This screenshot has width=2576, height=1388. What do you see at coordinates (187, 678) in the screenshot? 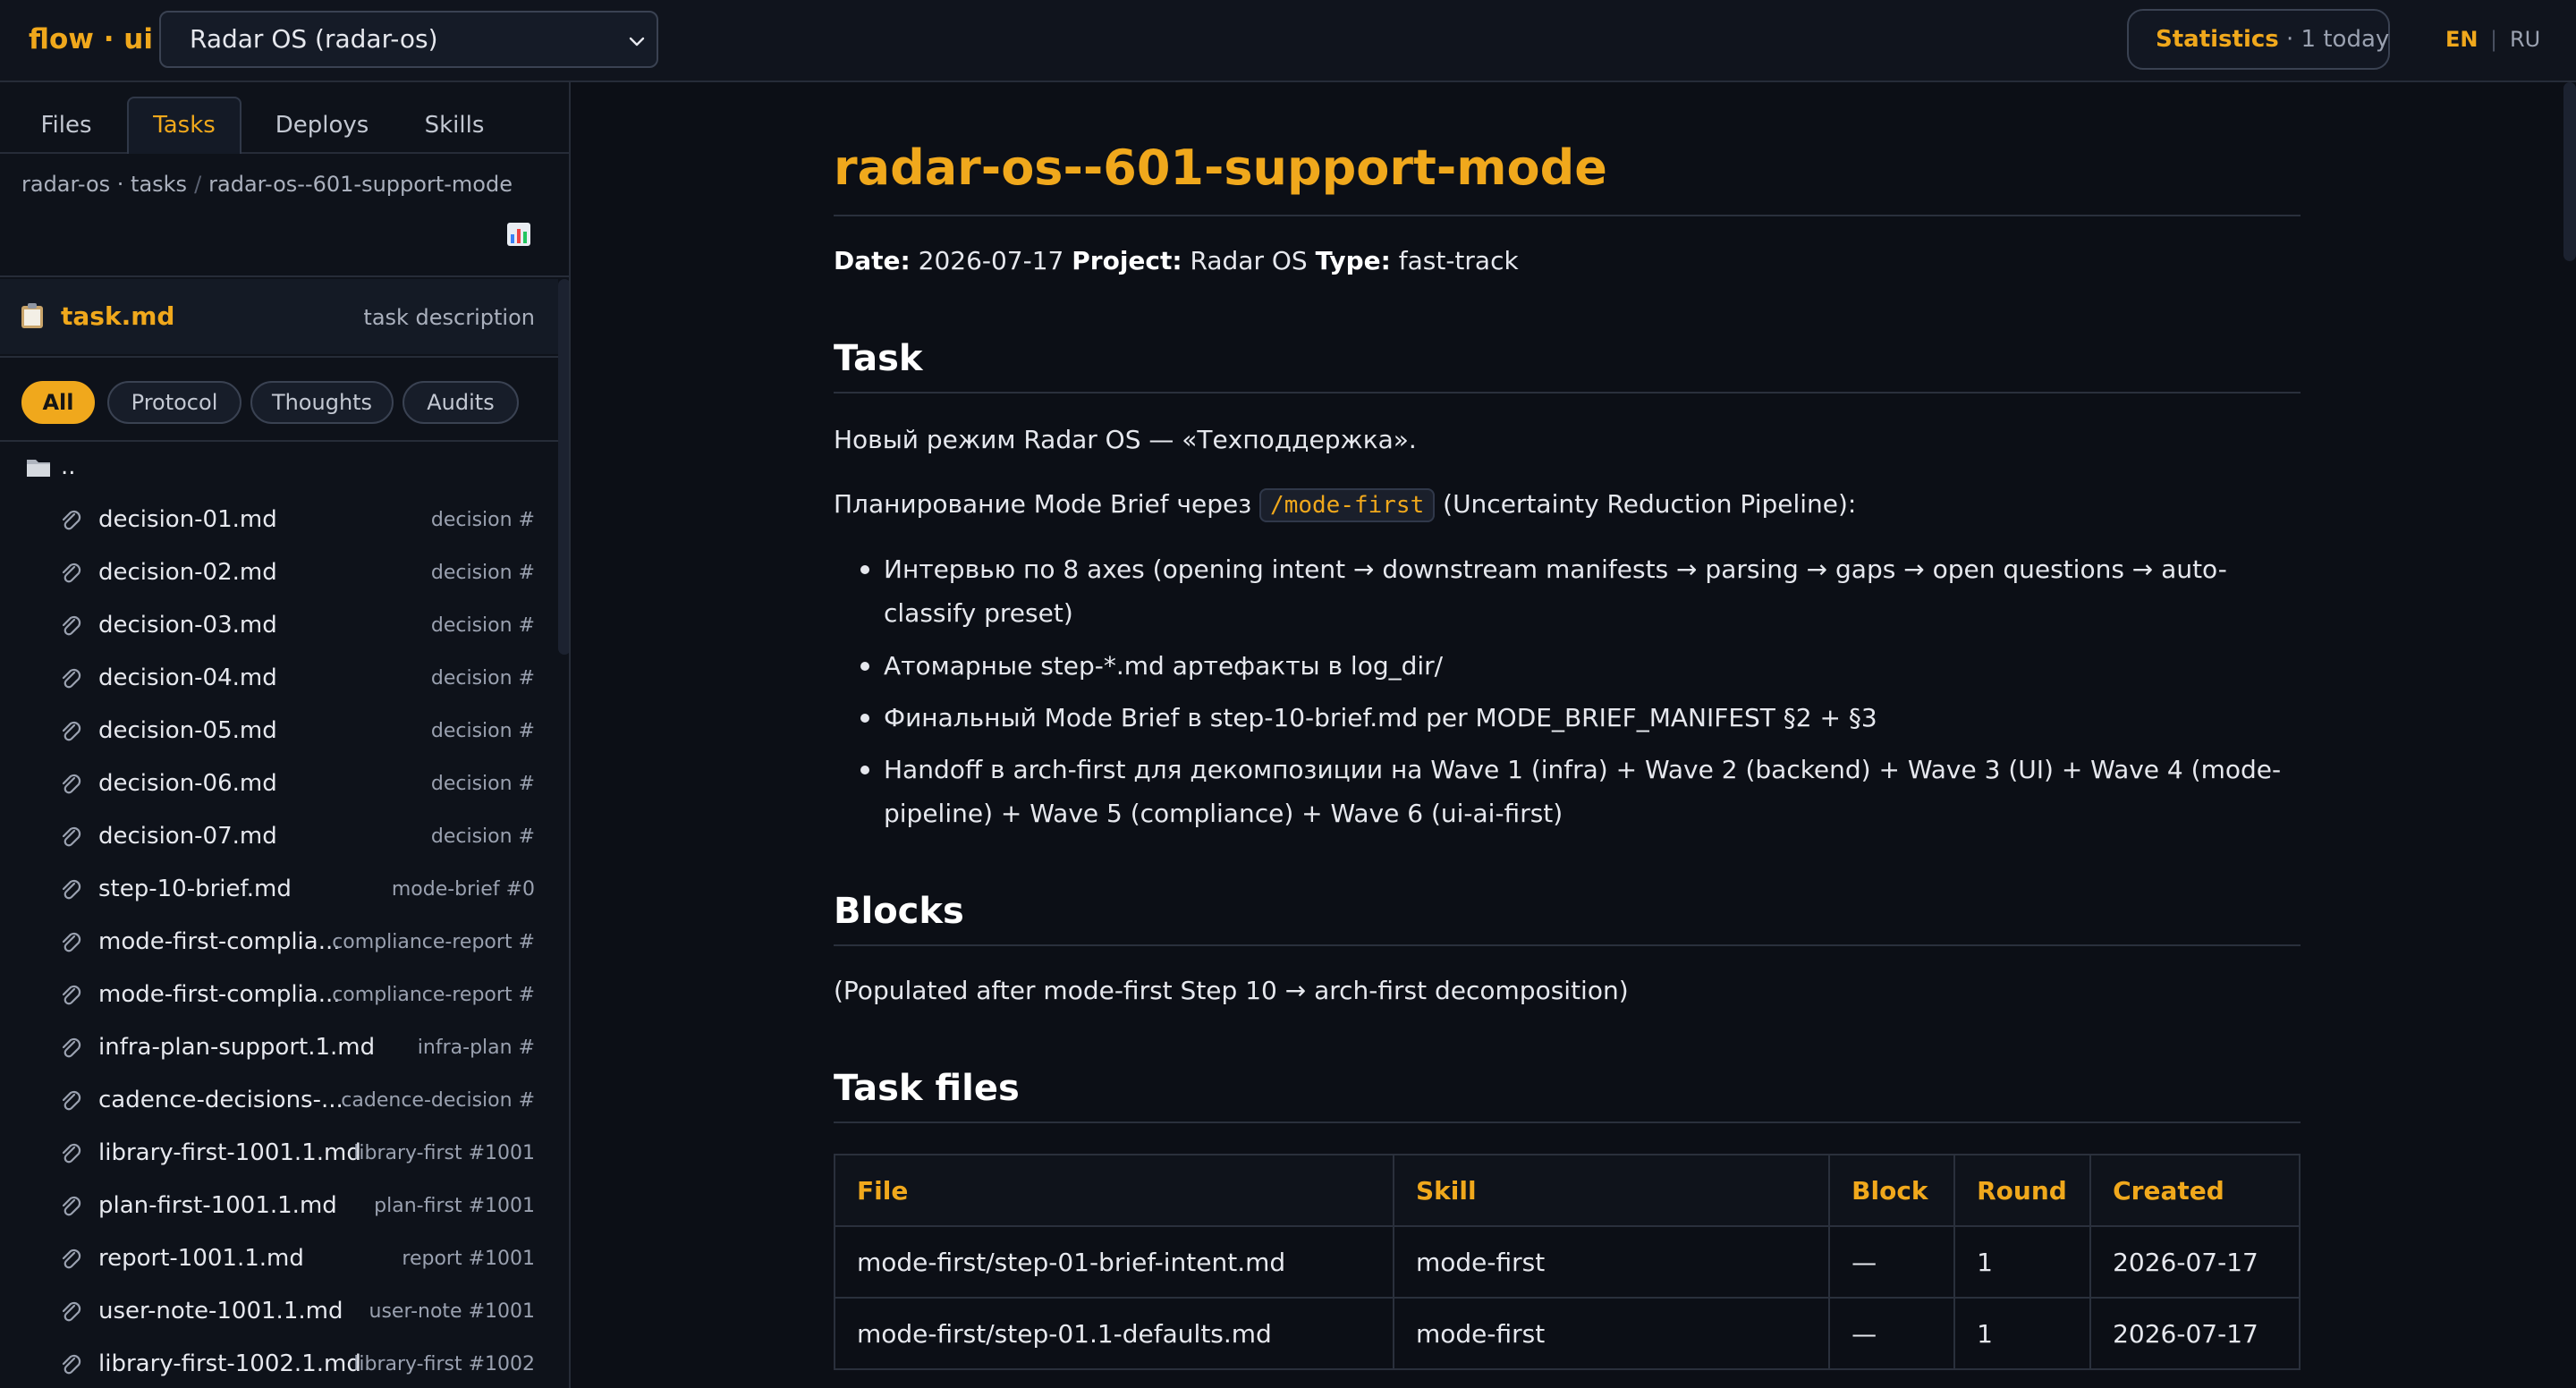
I see `file-name: decision-04.md` at bounding box center [187, 678].